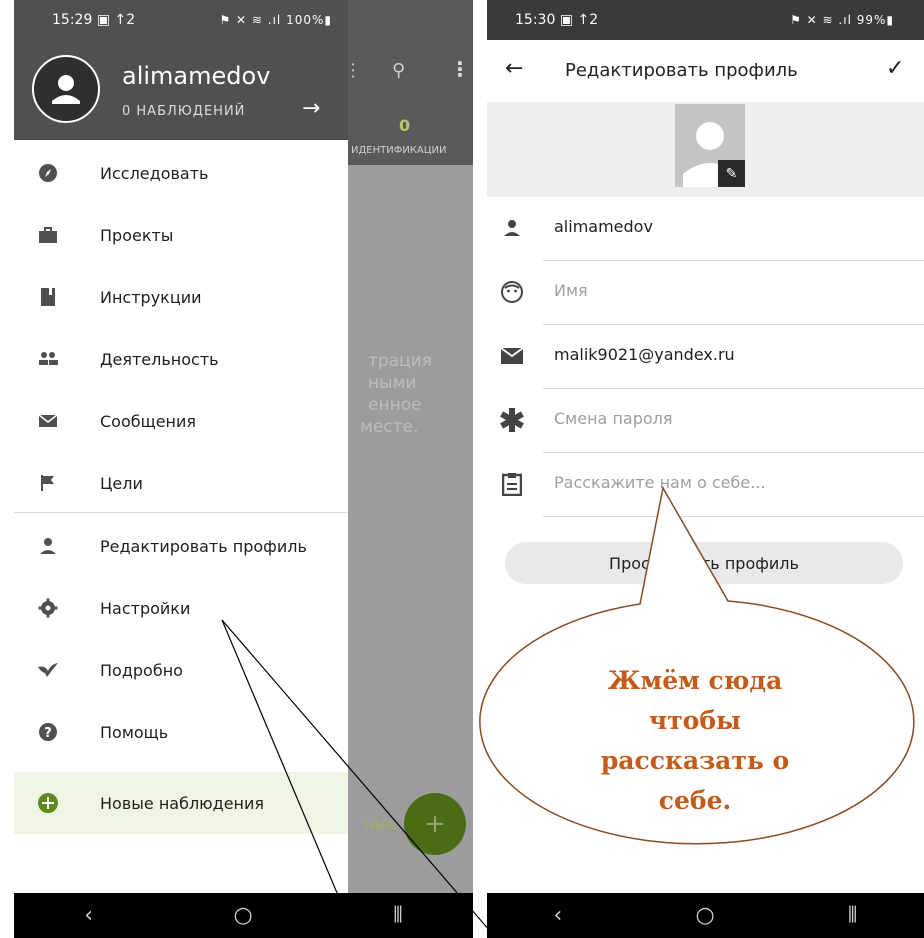  What do you see at coordinates (392, 383) in the screenshot?
I see `background-text-line-2: ными` at bounding box center [392, 383].